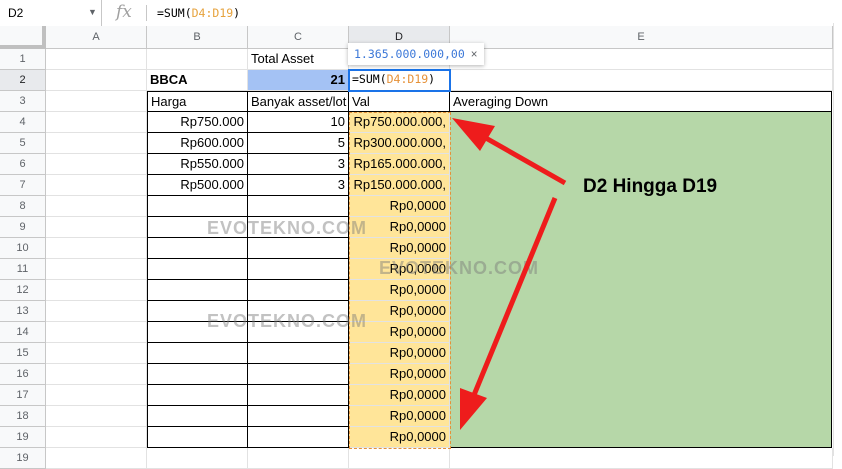 This screenshot has height=469, width=842. I want to click on name-box: D2 ▼, so click(51, 13).